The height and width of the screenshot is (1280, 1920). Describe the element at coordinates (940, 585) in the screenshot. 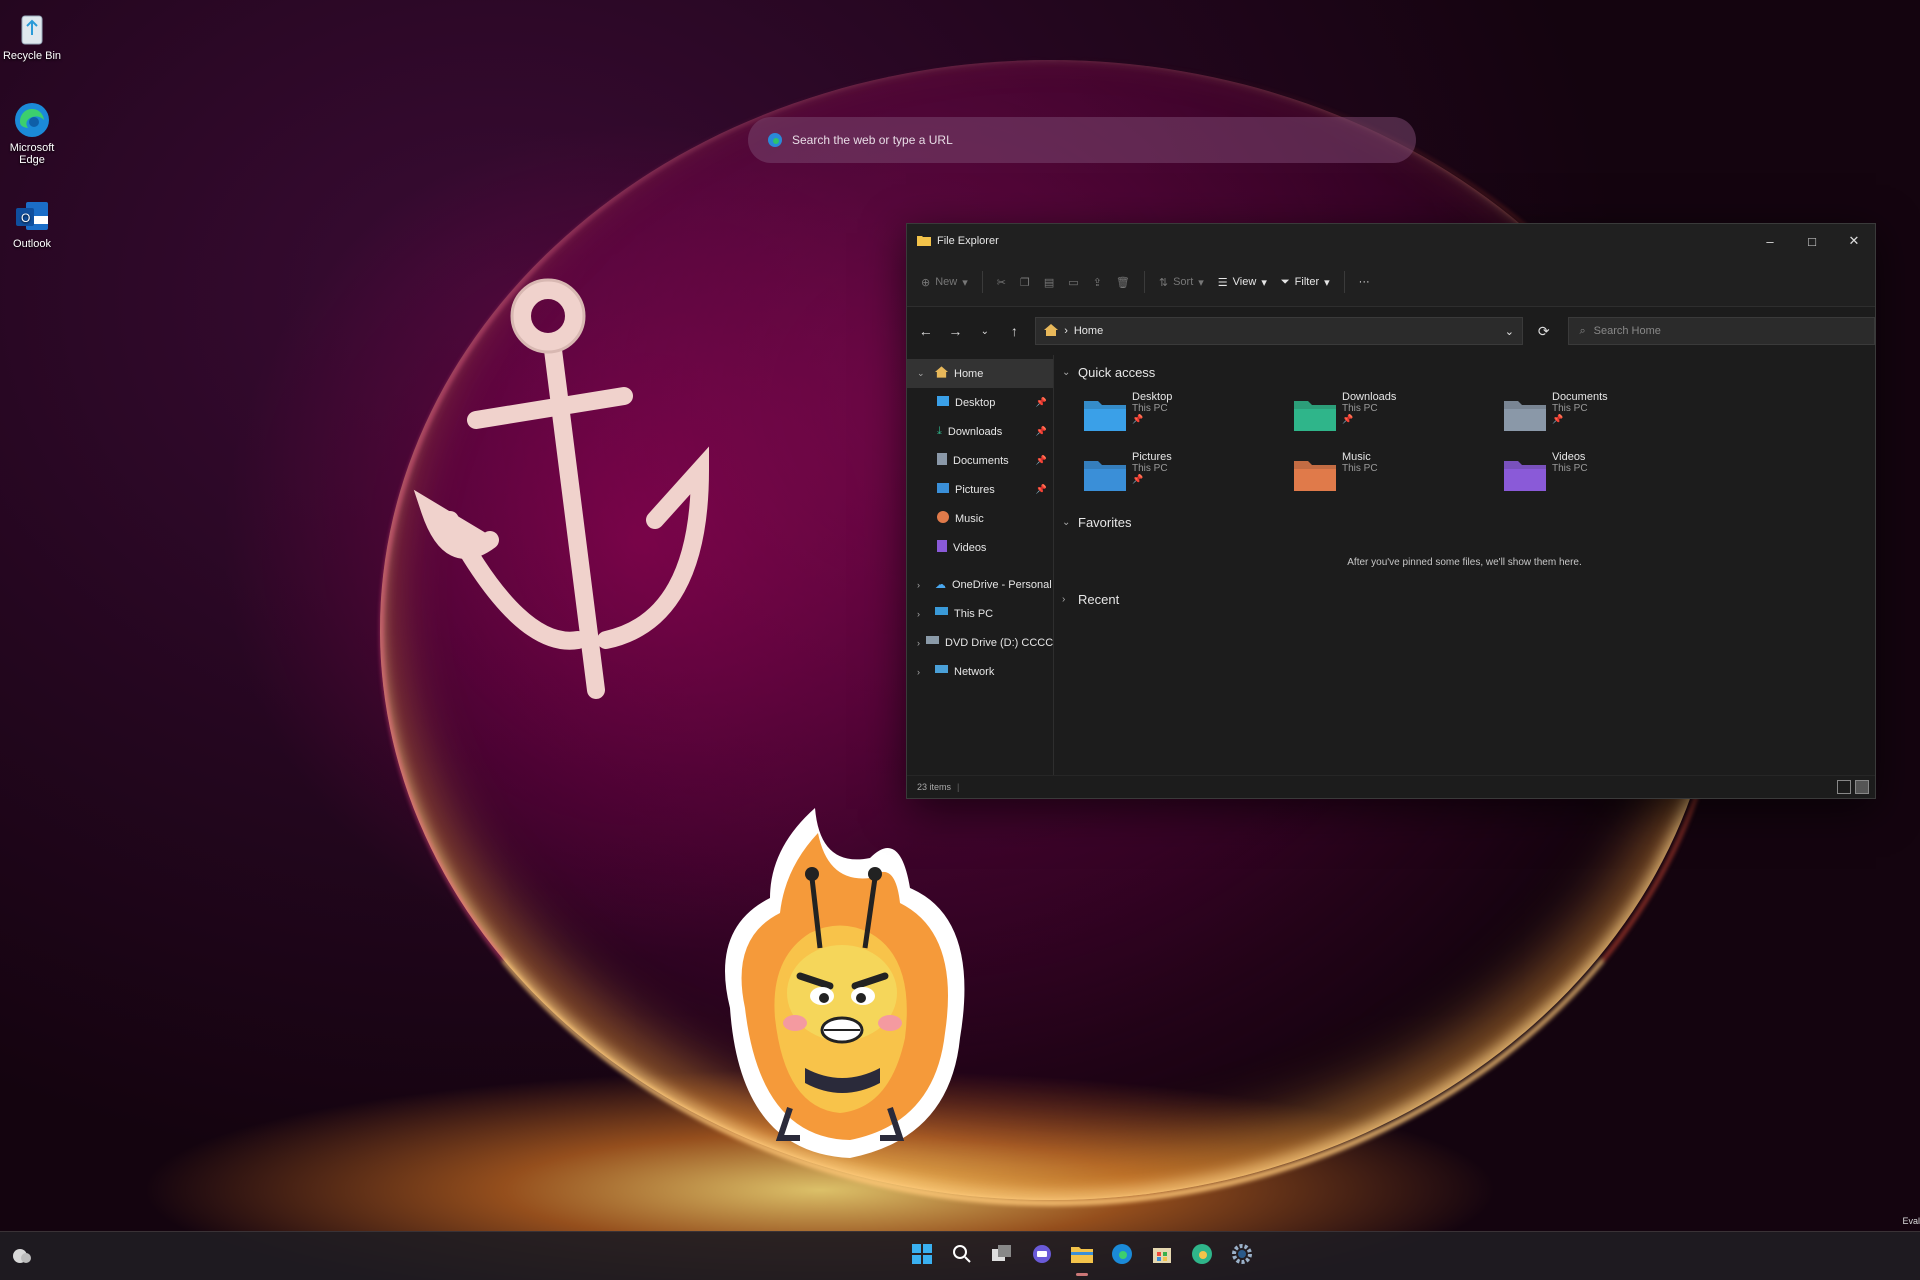

I see `cloud-icon: ☁` at that location.